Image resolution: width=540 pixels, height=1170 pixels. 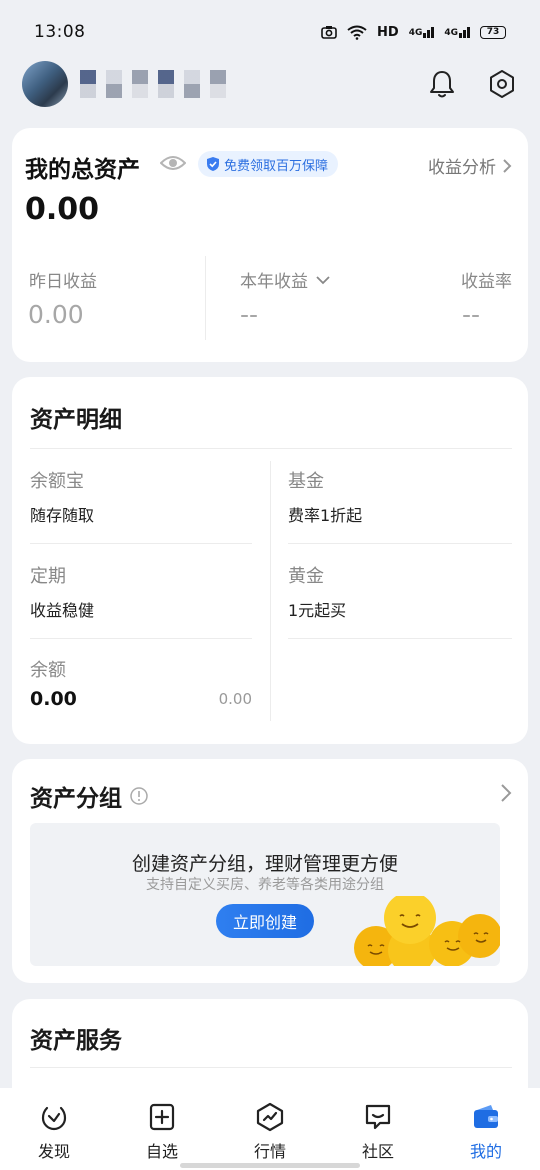 I want to click on tab-watchlist: 自选, so click(x=162, y=1129).